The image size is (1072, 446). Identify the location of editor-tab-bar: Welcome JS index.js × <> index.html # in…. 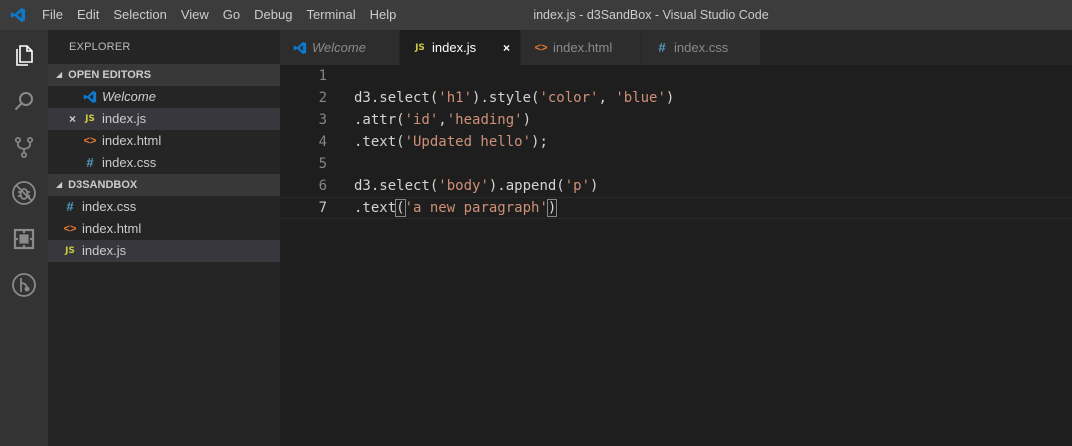
(676, 47).